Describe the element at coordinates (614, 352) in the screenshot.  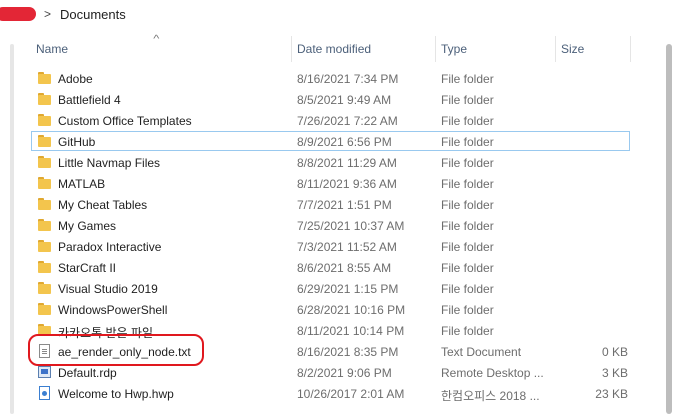
I see `file-size: 0 KB` at that location.